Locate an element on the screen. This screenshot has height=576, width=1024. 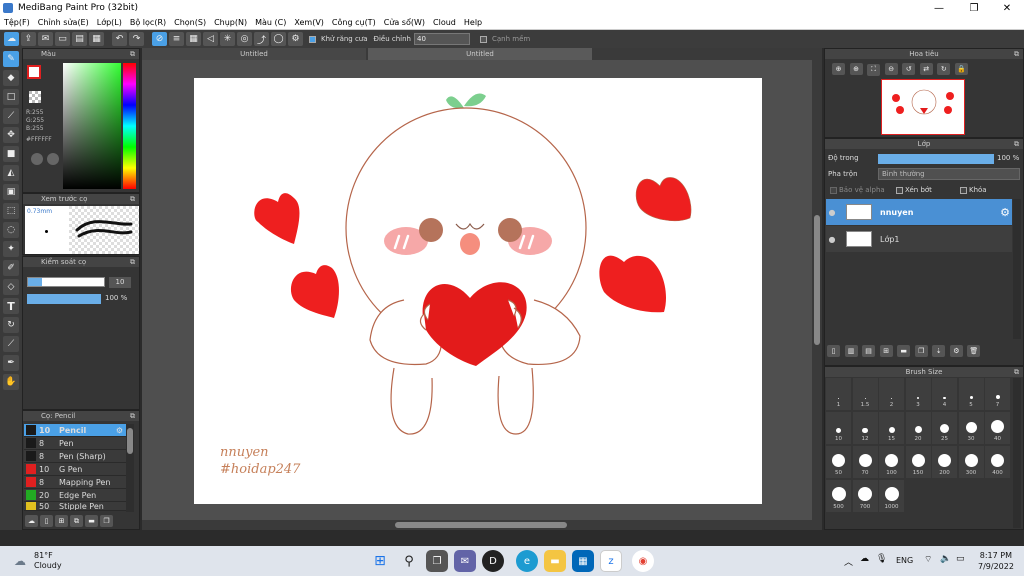
menu-edit: Chỉnh sửa(E) is located at coordinates (63, 22).